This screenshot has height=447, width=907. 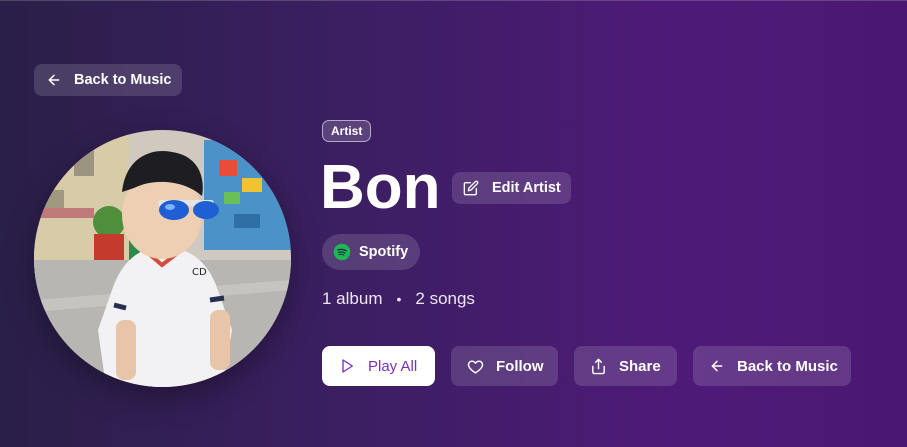 What do you see at coordinates (598, 366) in the screenshot?
I see `share-icon` at bounding box center [598, 366].